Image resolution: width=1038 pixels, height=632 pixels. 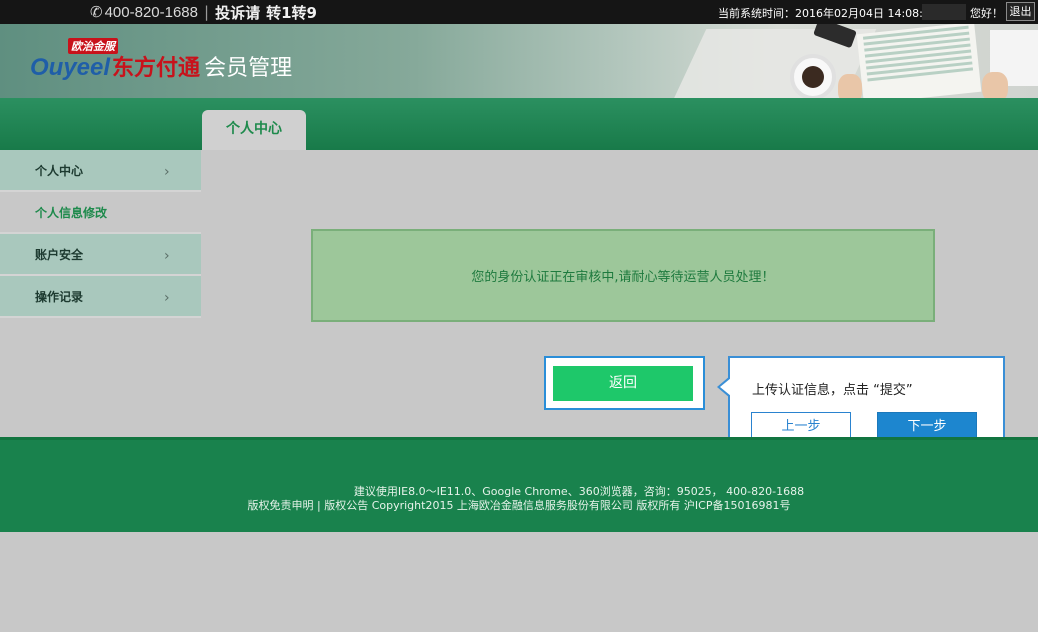 What do you see at coordinates (93, 46) in the screenshot?
I see `logo-badge: 欧治金服` at bounding box center [93, 46].